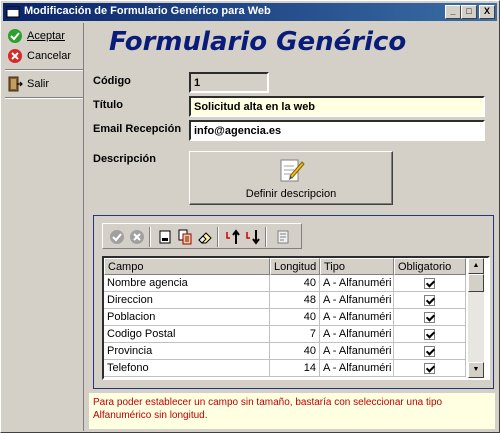 Image resolution: width=500 pixels, height=433 pixels. What do you see at coordinates (137, 129) in the screenshot?
I see `email-label: Email Recepción` at bounding box center [137, 129].